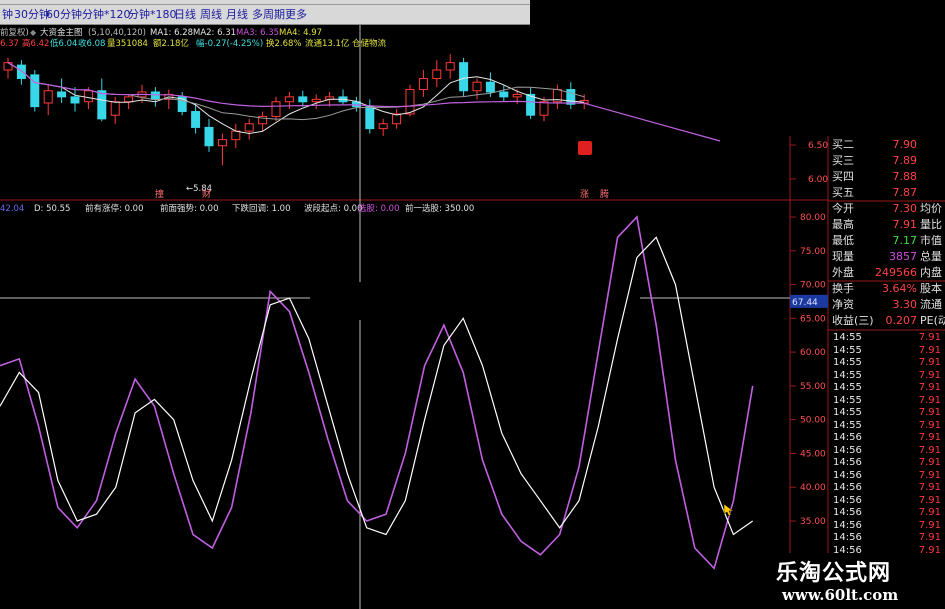 The width and height of the screenshot is (945, 609). I want to click on quote-row-value: 7.89, so click(905, 160).